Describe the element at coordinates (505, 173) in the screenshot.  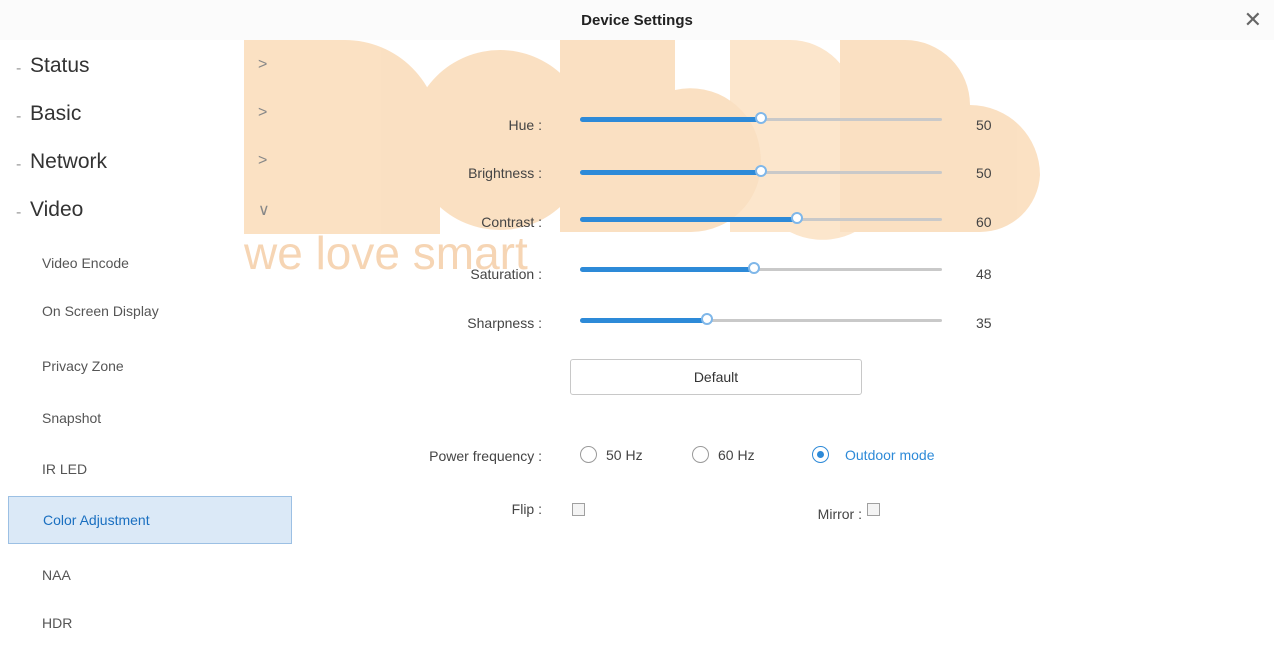
I see `brightness-label: Brightness :` at that location.